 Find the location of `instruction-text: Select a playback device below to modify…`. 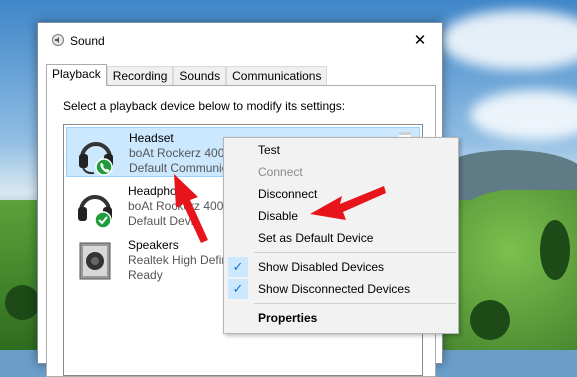

instruction-text: Select a playback device below to modify… is located at coordinates (204, 106).